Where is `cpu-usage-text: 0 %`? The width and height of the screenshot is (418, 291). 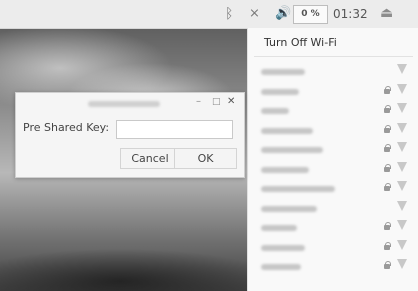
cpu-usage-text: 0 % is located at coordinates (310, 14).